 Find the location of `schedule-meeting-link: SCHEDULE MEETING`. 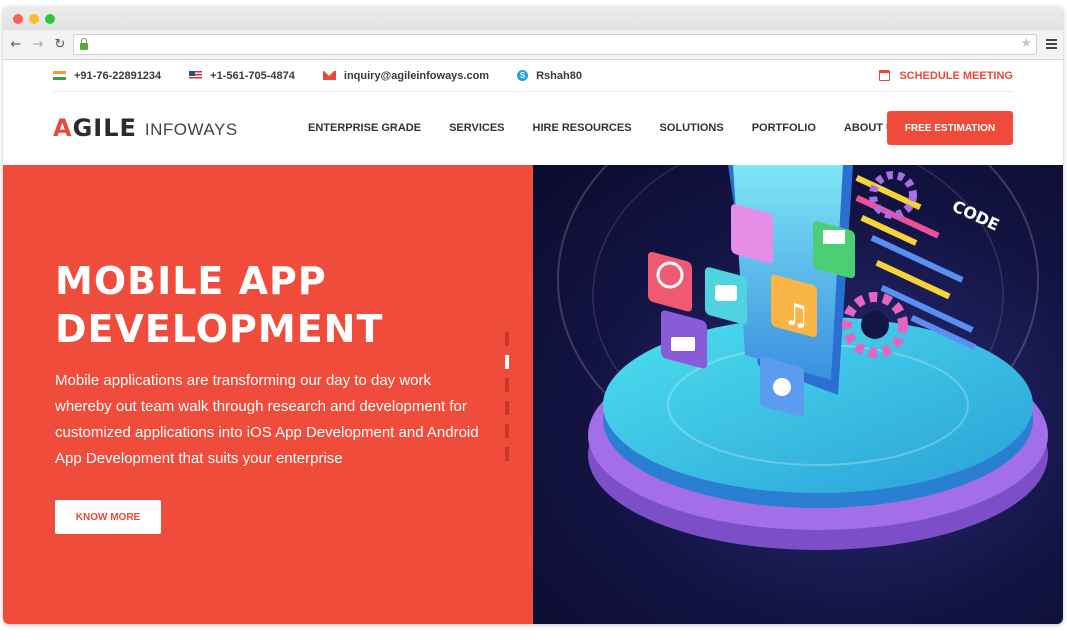

schedule-meeting-link: SCHEDULE MEETING is located at coordinates (946, 76).